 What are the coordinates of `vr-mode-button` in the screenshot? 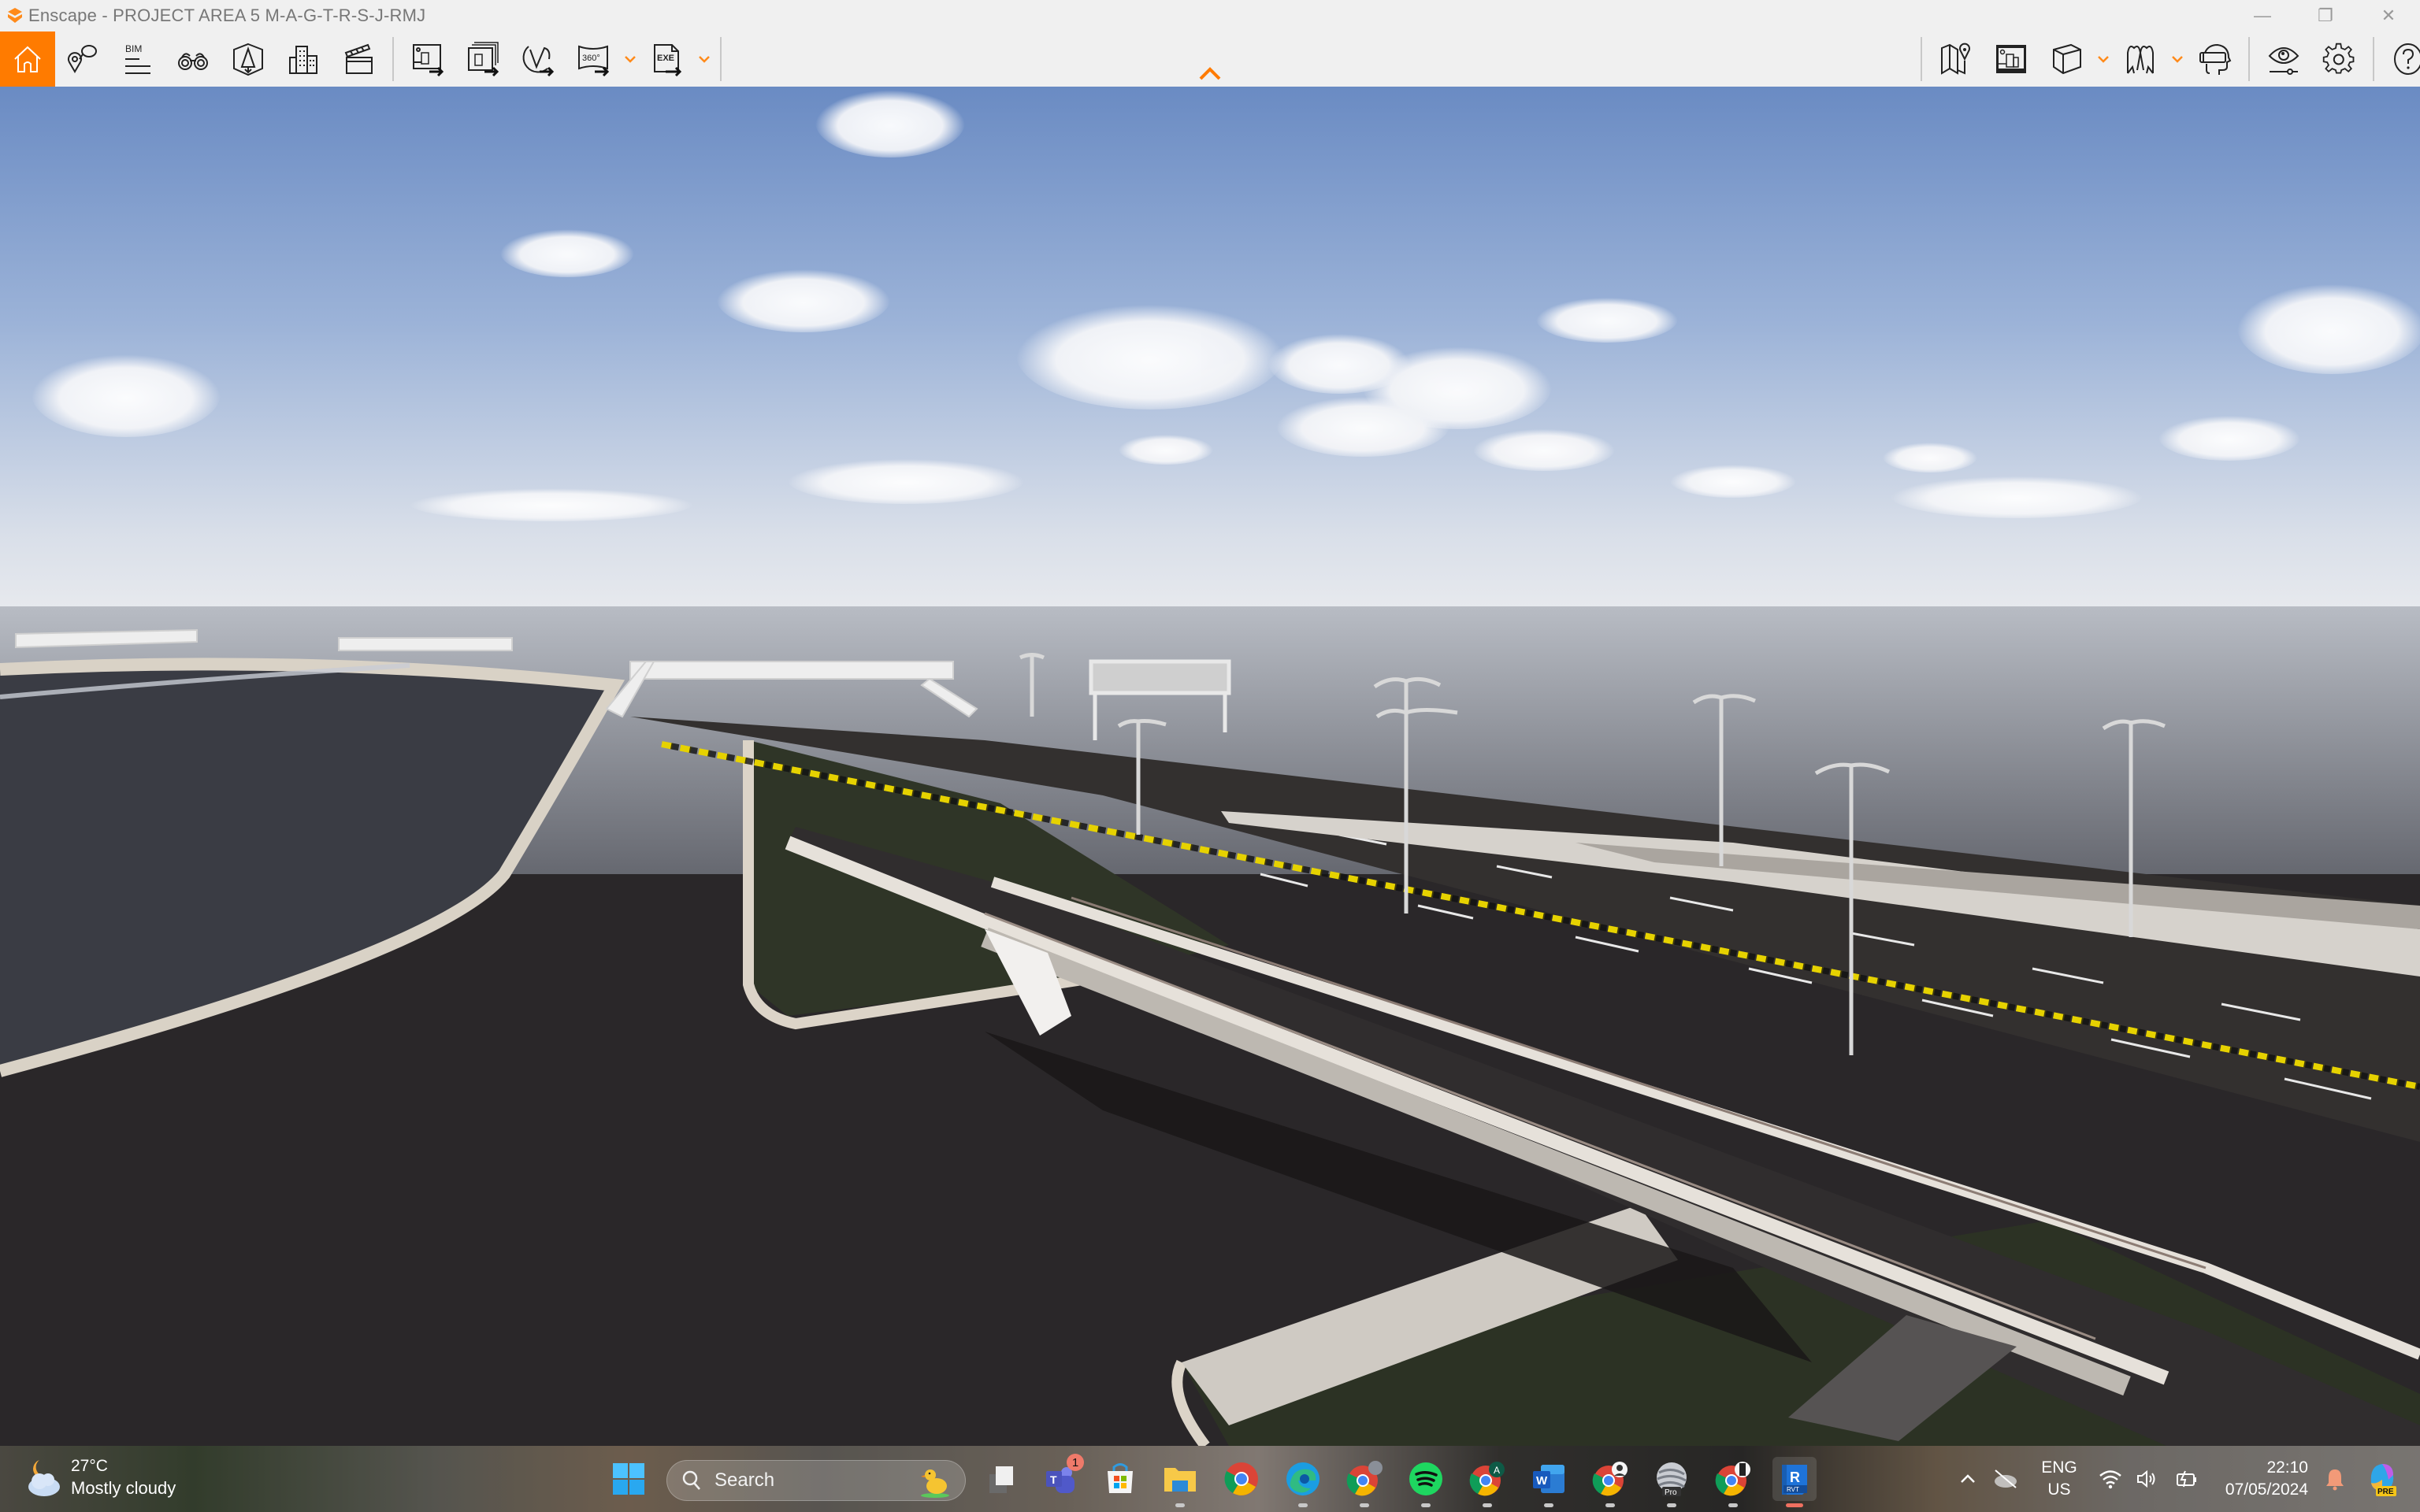 It's located at (2140, 59).